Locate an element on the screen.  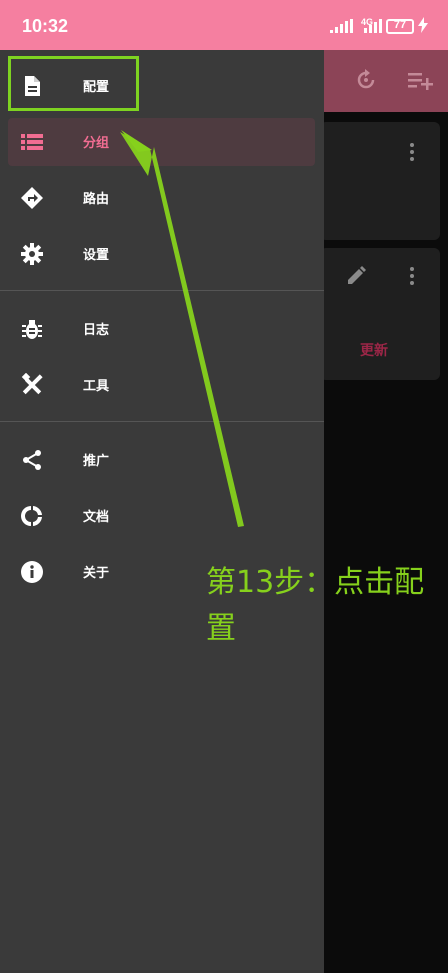
add-list-icon is located at coordinates (421, 81).